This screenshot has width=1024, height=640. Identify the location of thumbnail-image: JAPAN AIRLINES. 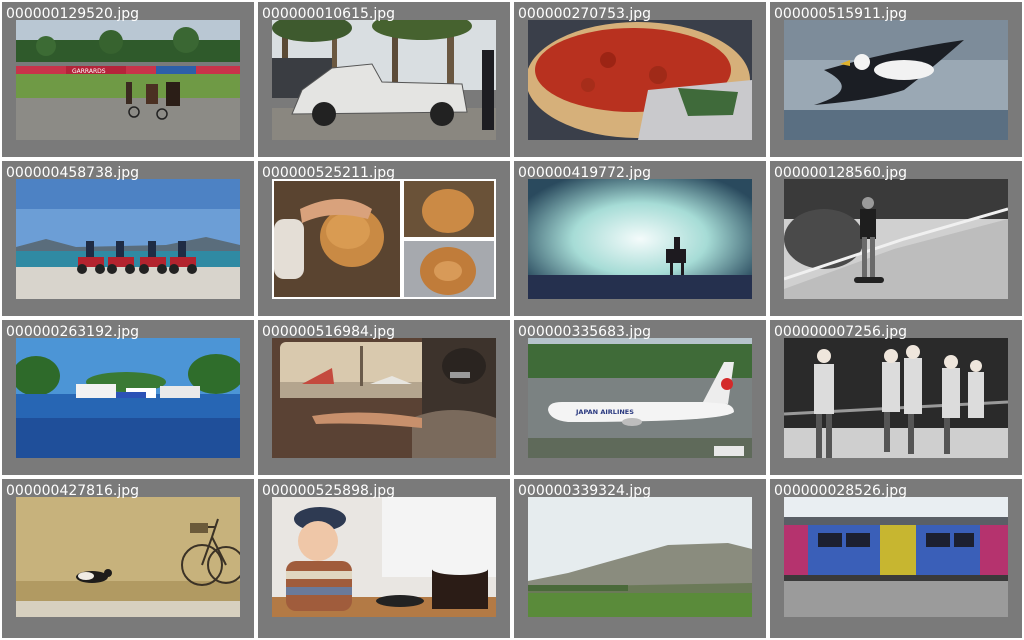
(640, 398).